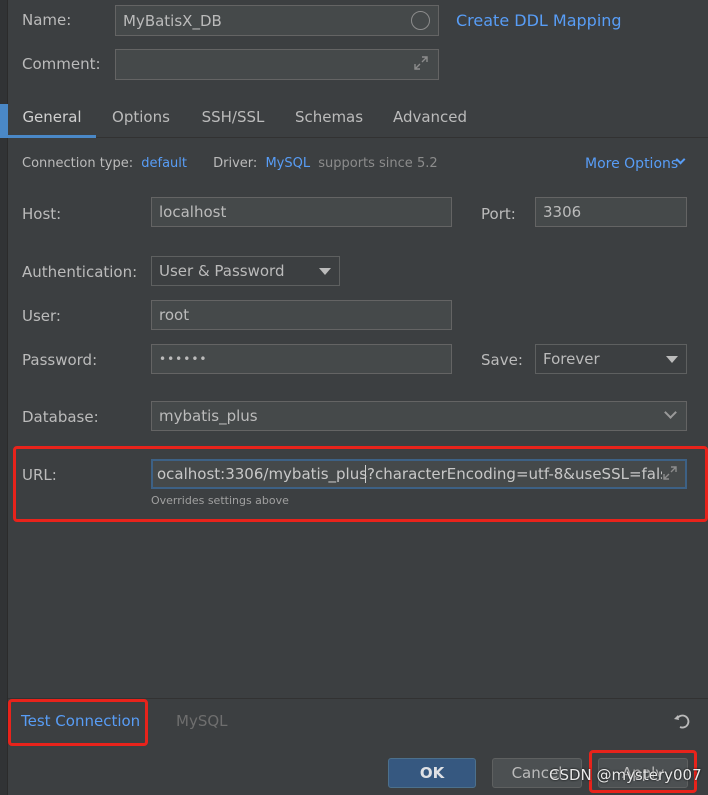 This screenshot has height=795, width=708. I want to click on host-value: localhost, so click(193, 212).